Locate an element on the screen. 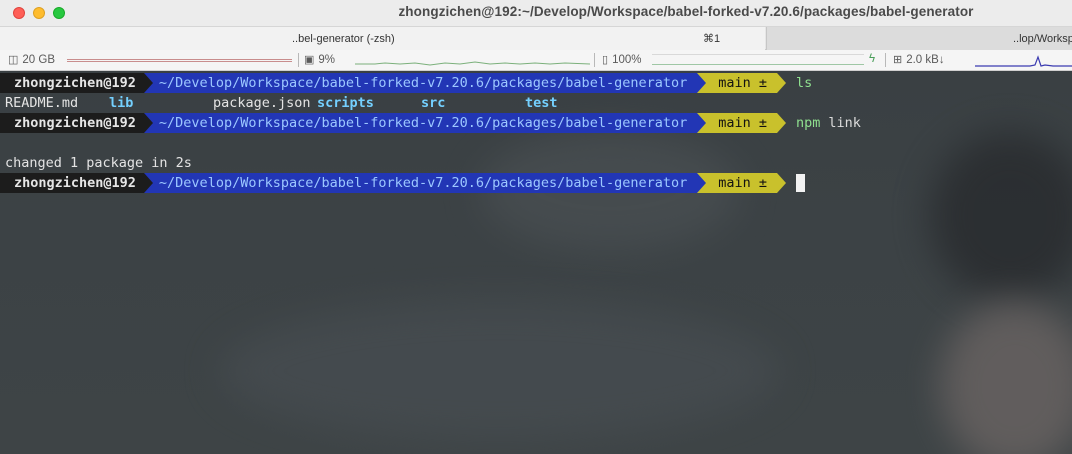  command-arg: link is located at coordinates (844, 123).